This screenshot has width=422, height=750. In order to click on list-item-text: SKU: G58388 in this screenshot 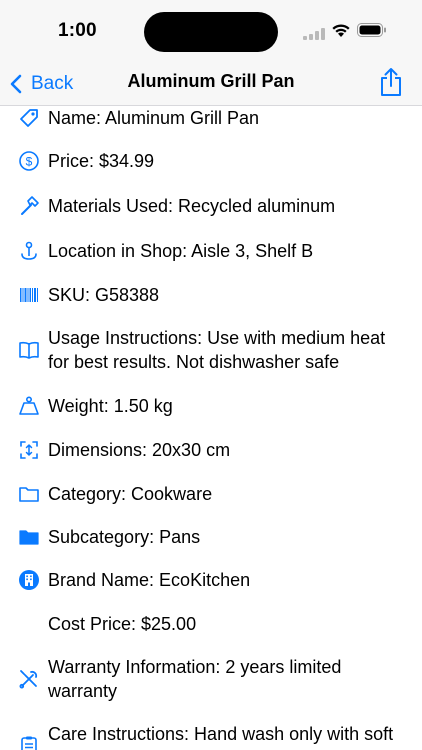, I will do `click(104, 295)`.